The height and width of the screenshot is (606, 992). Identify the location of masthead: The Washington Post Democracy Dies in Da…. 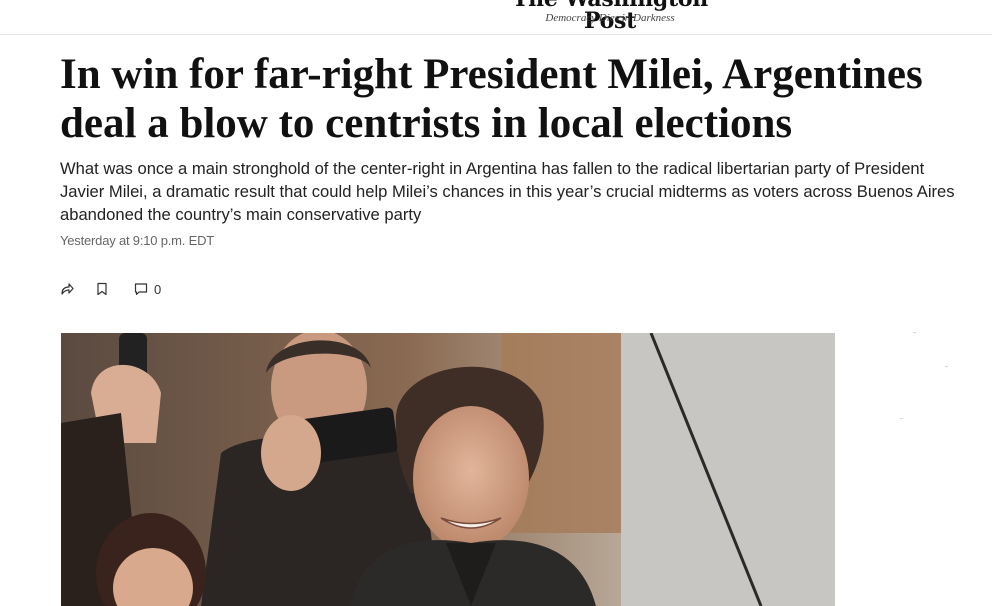
(496, 17).